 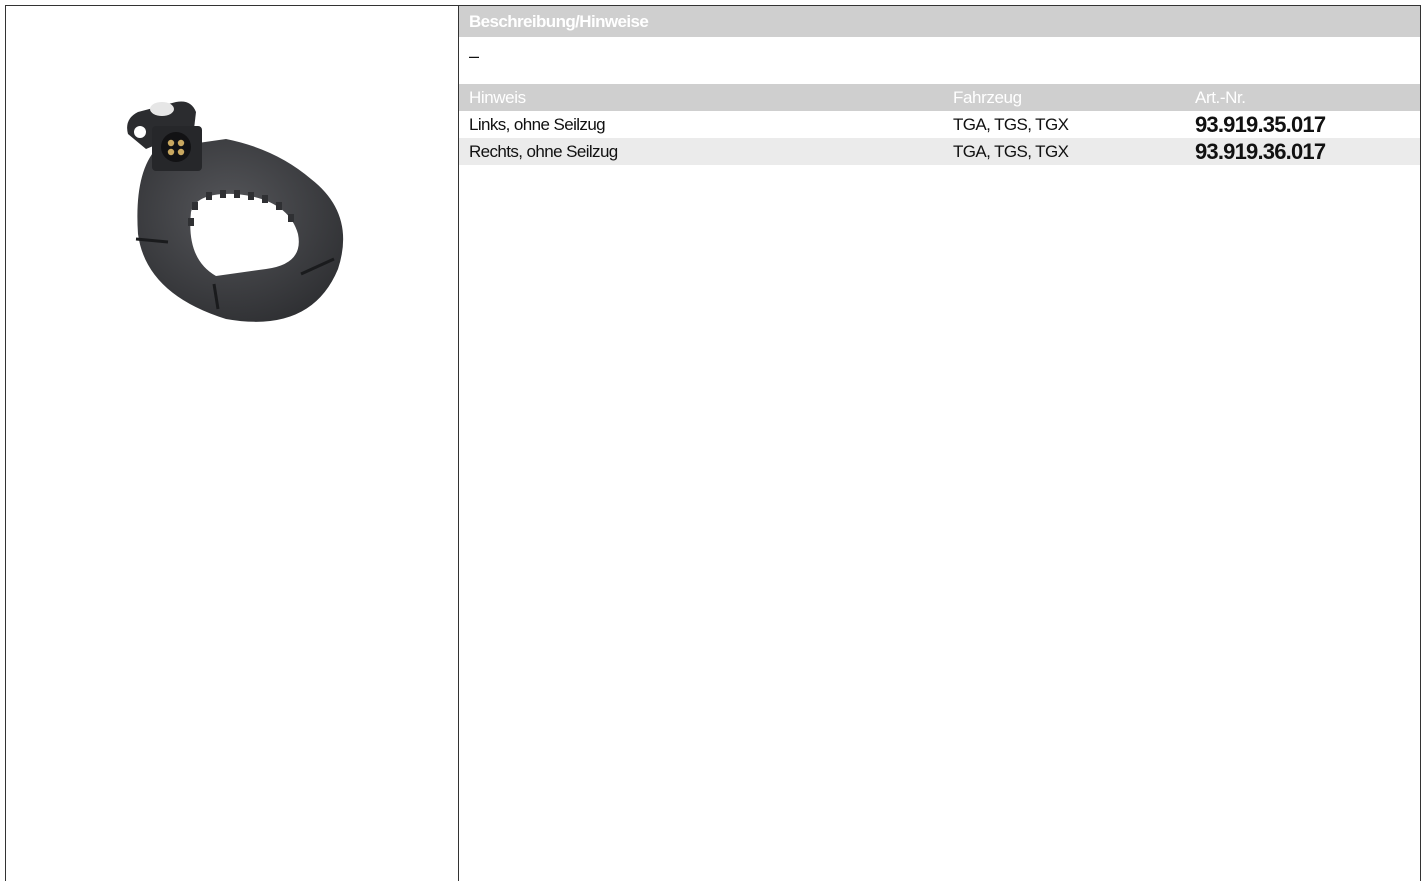 What do you see at coordinates (543, 151) in the screenshot?
I see `row-note: Rechts, ohne Seilzug` at bounding box center [543, 151].